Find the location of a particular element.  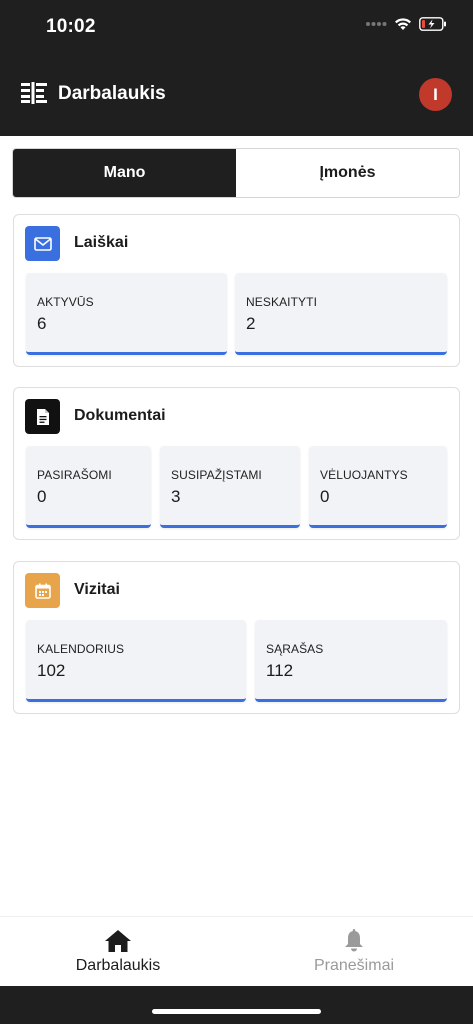

mail-icon is located at coordinates (42, 243).